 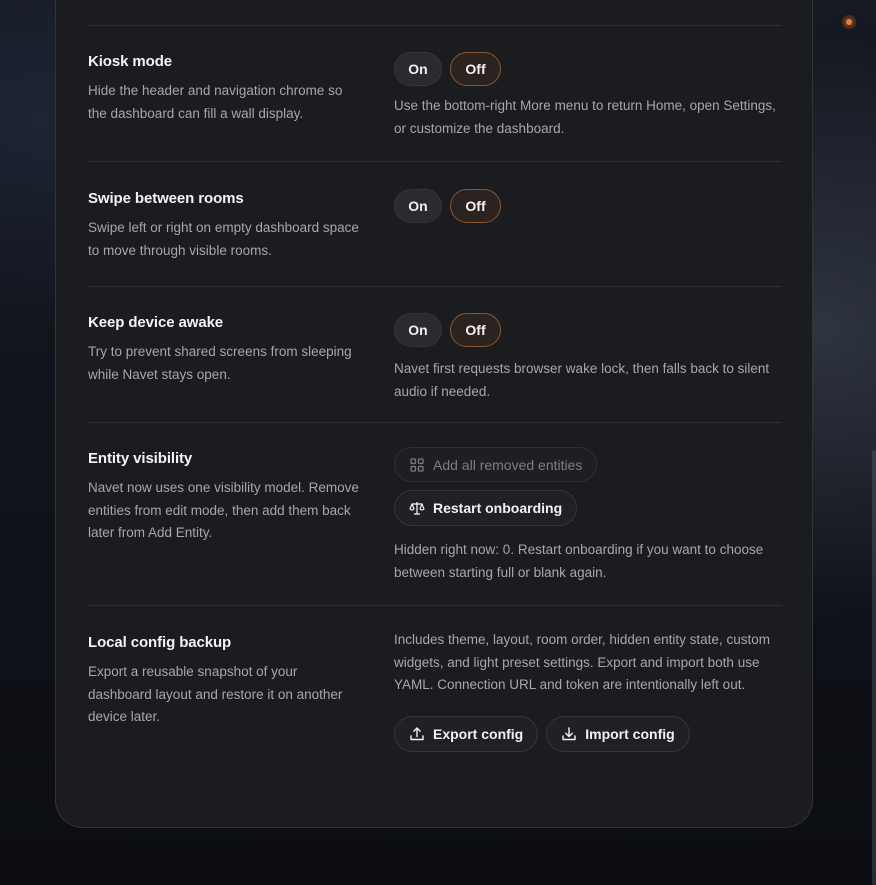 I want to click on import-config-button: Import config, so click(x=618, y=733).